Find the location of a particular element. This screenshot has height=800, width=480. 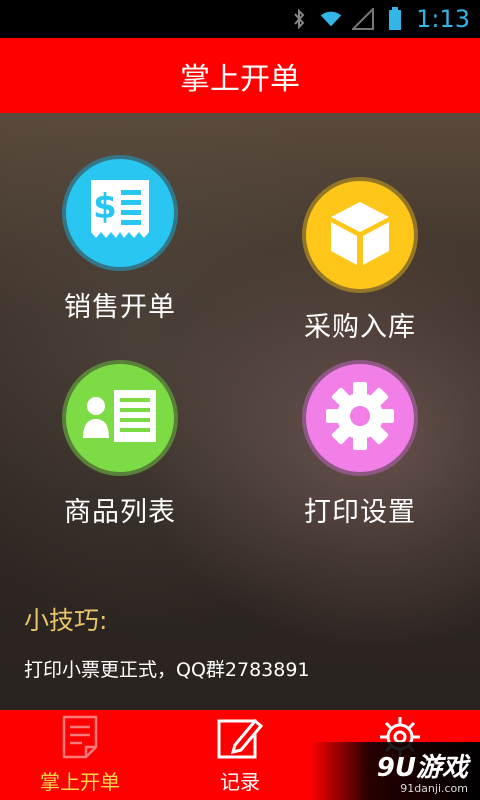

gear-icon is located at coordinates (360, 418).